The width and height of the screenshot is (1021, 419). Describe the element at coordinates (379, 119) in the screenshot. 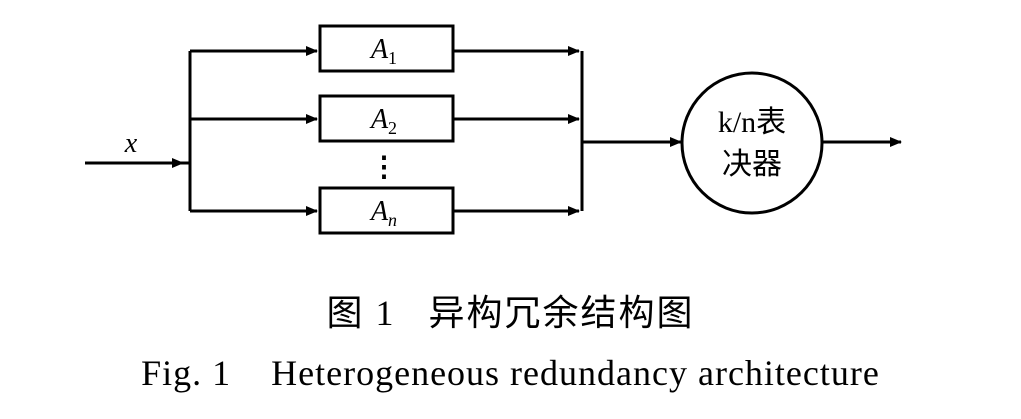

I see `block-a2-symbol: A` at that location.